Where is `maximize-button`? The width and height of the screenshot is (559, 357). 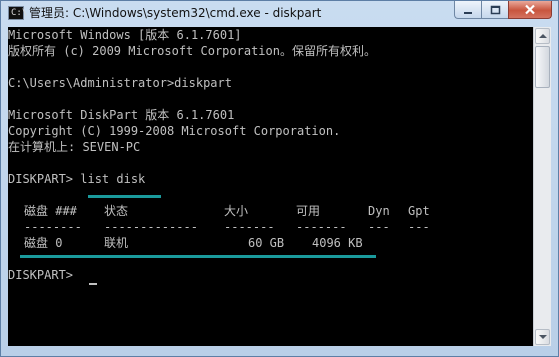
maximize-button is located at coordinates (494, 10).